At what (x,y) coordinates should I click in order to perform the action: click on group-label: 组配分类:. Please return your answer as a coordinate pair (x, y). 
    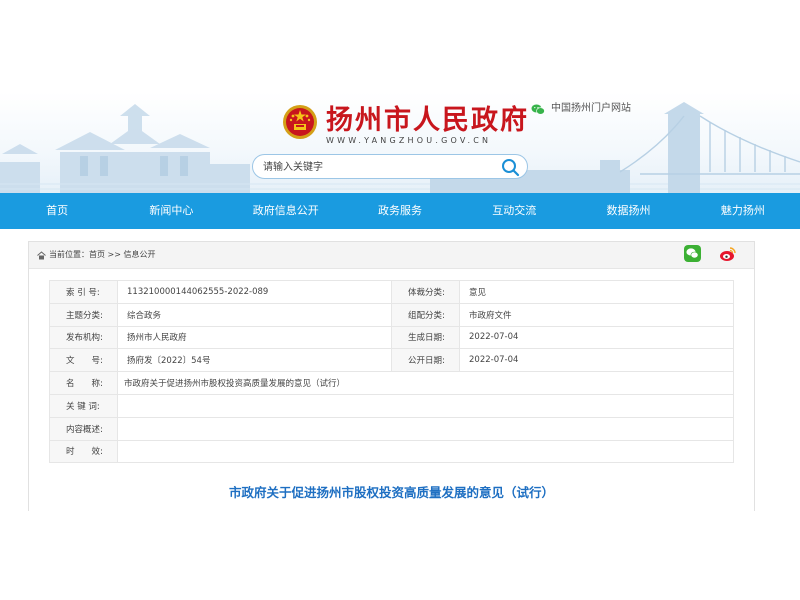
    Looking at the image, I should click on (425, 314).